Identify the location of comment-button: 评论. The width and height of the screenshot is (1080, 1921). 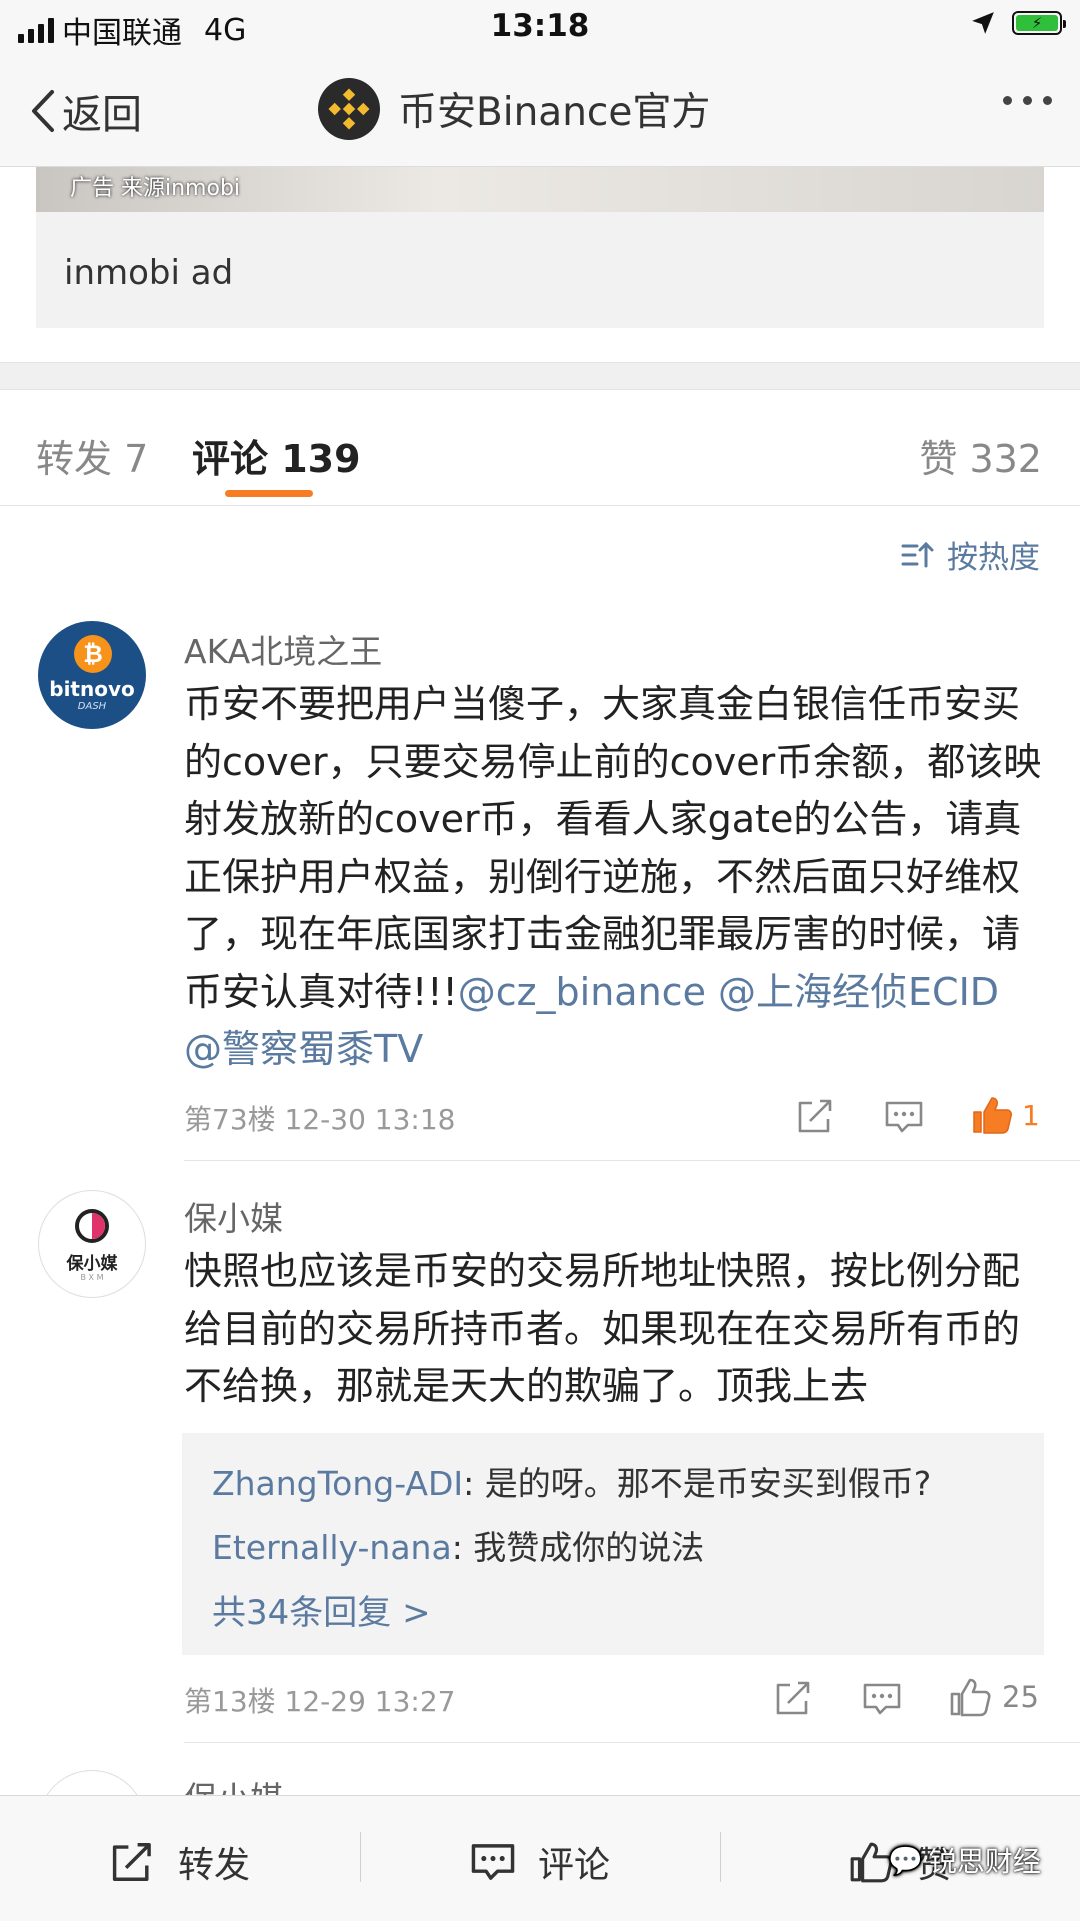
(540, 1862).